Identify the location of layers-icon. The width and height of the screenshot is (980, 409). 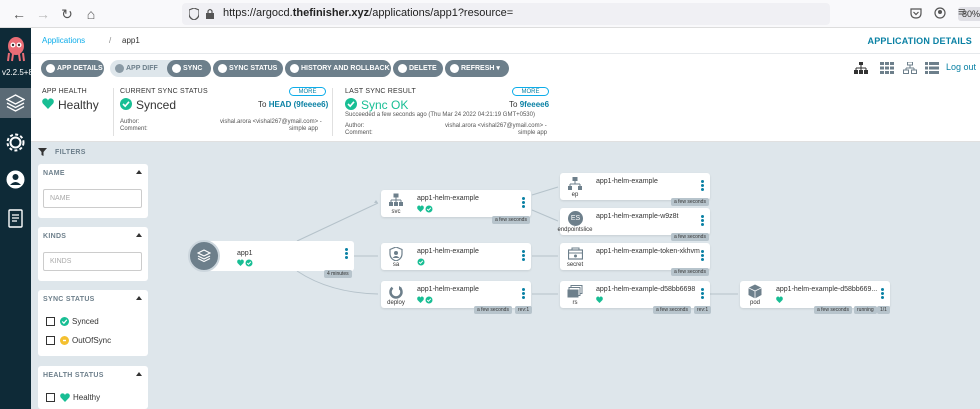
(204, 256).